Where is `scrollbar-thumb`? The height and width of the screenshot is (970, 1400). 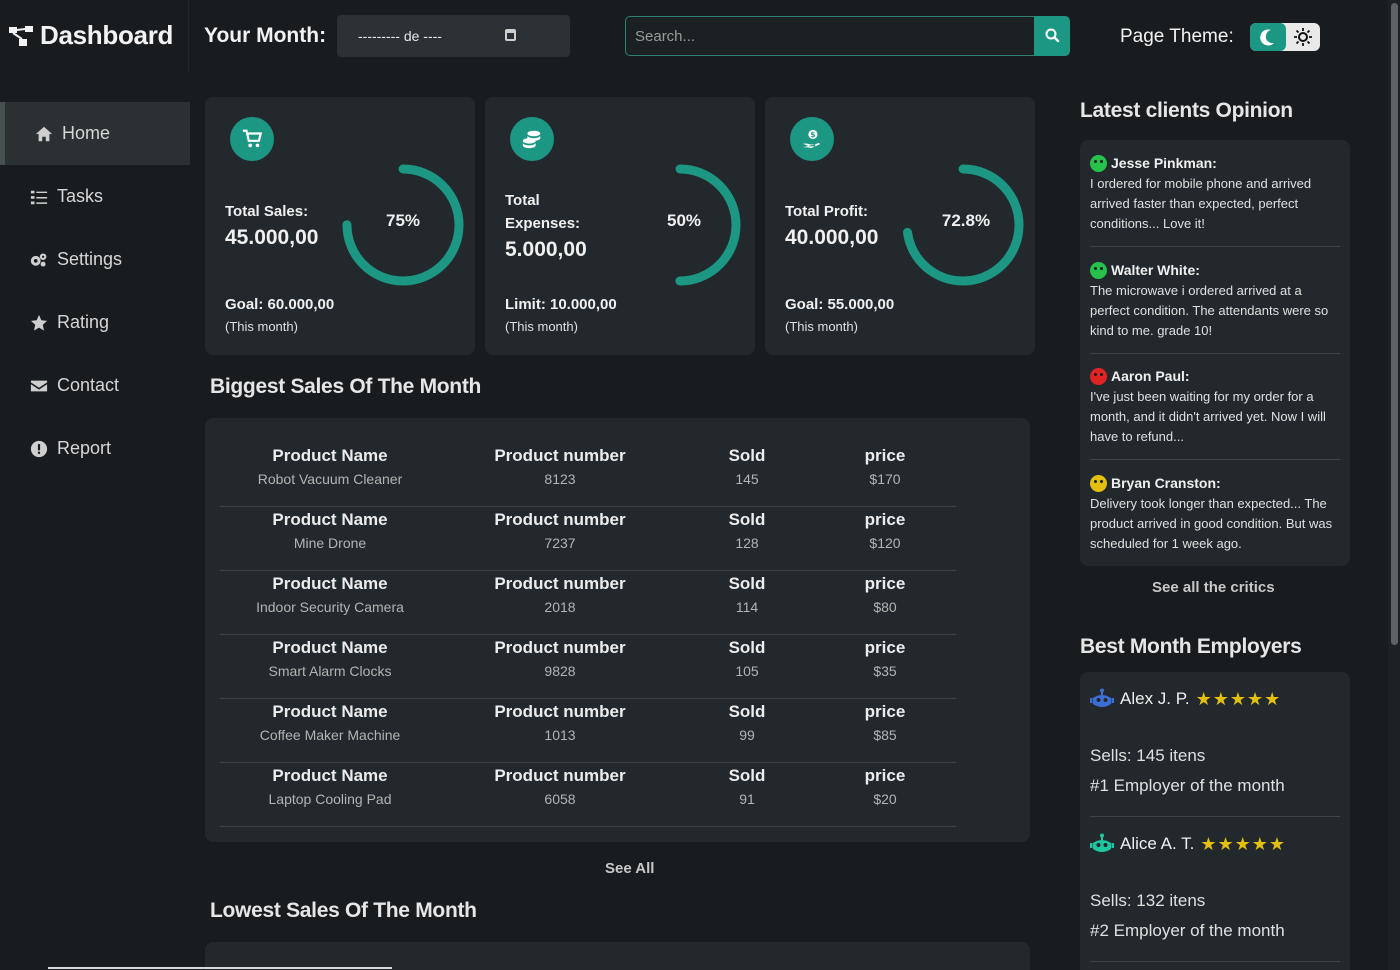
scrollbar-thumb is located at coordinates (1394, 324).